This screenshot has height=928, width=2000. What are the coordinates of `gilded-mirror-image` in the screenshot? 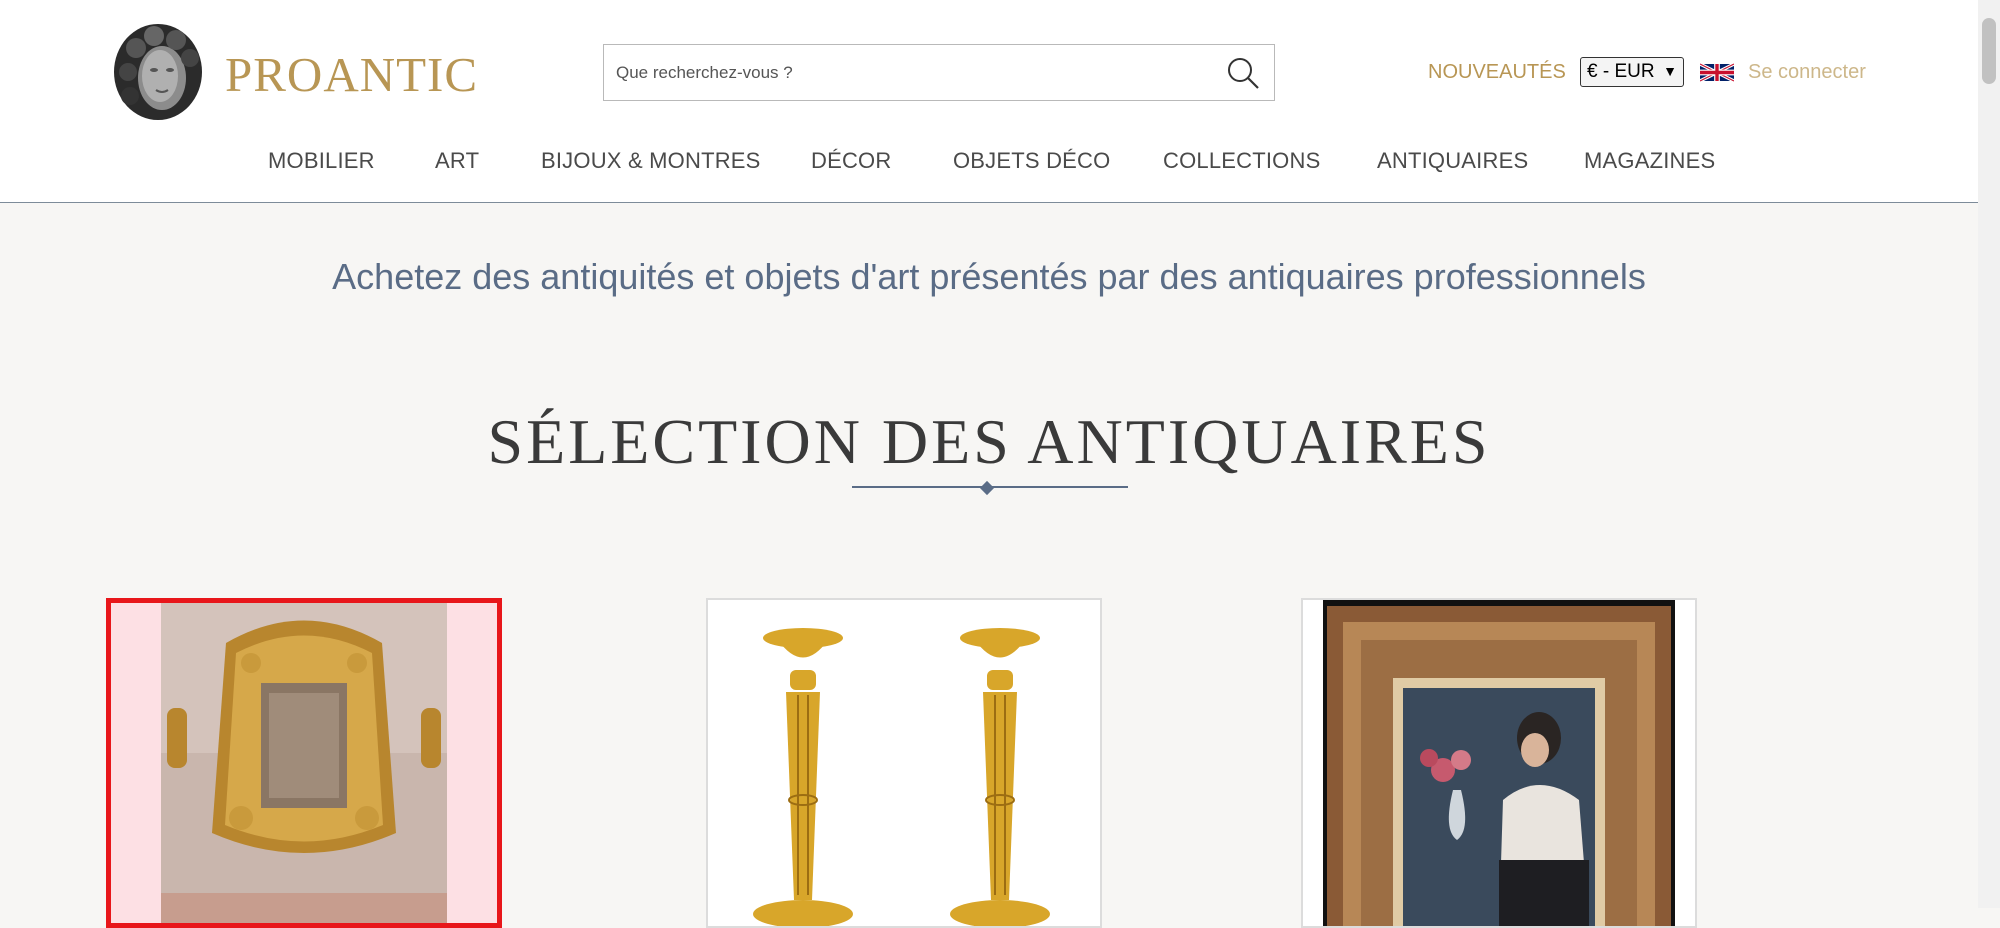 It's located at (304, 763).